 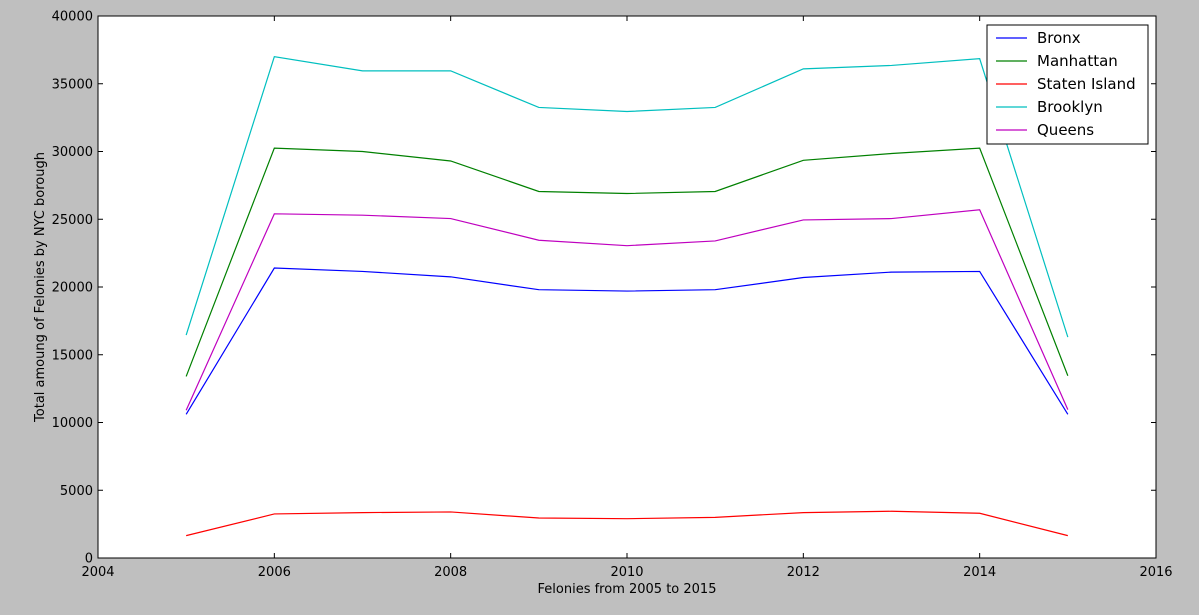 I want to click on legend-label: Bronx, so click(x=1059, y=38).